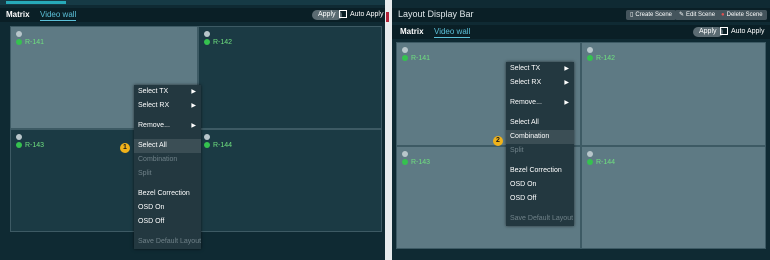 The height and width of the screenshot is (260, 770). I want to click on window-title: Layout Display Bar, so click(436, 14).